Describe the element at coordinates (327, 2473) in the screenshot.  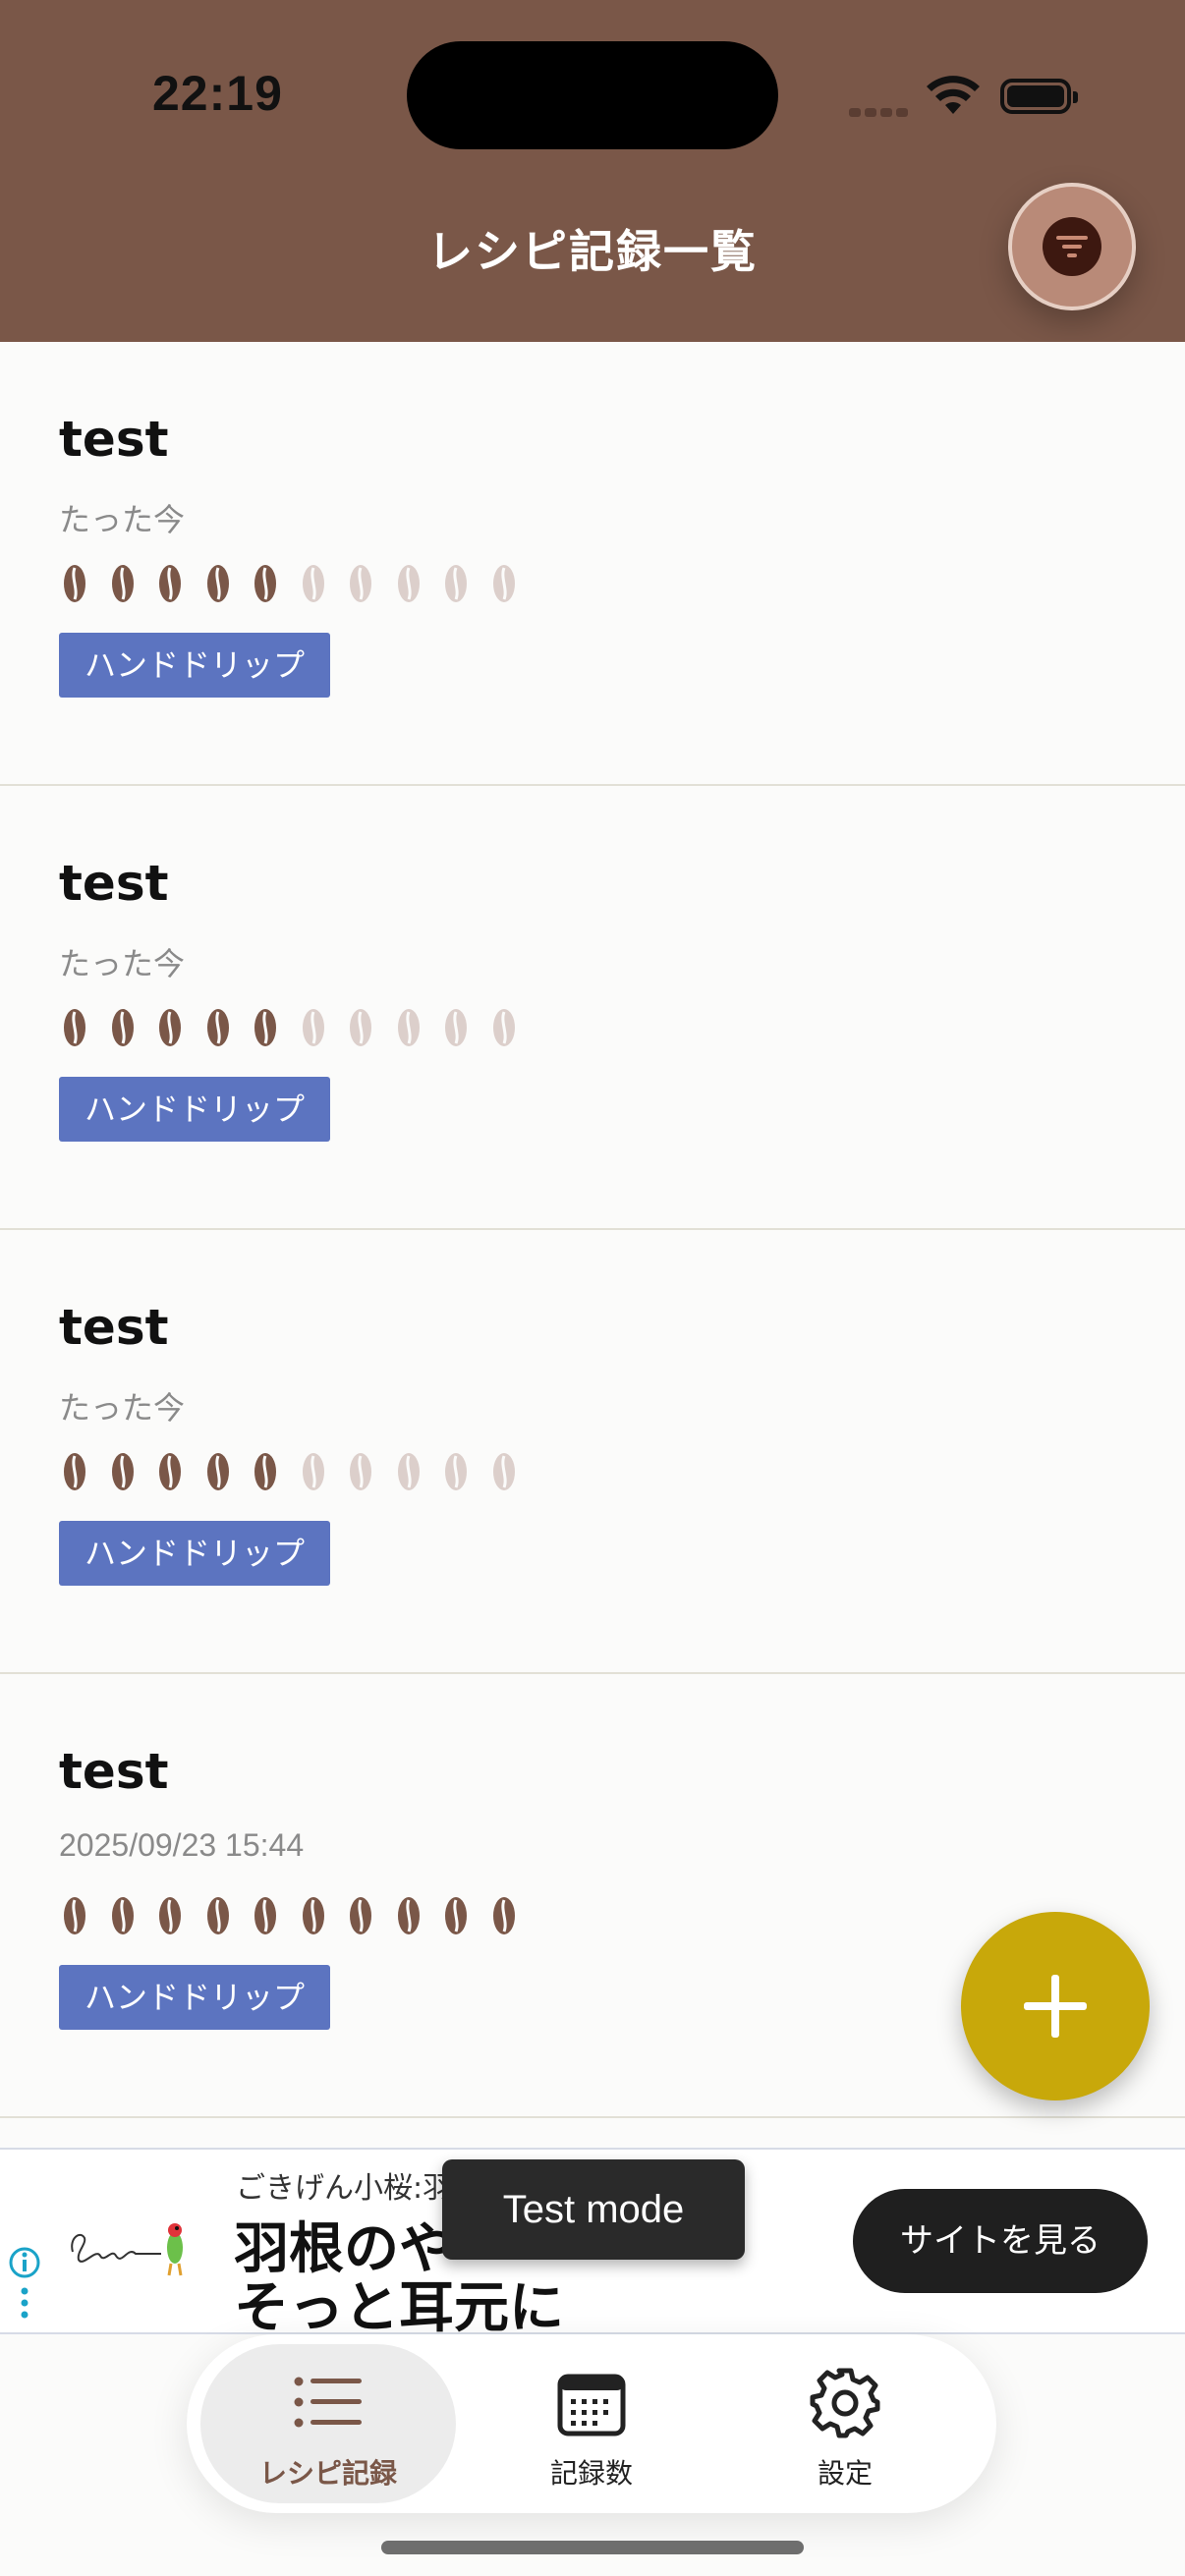
I see `tab-label: レシピ記録` at that location.